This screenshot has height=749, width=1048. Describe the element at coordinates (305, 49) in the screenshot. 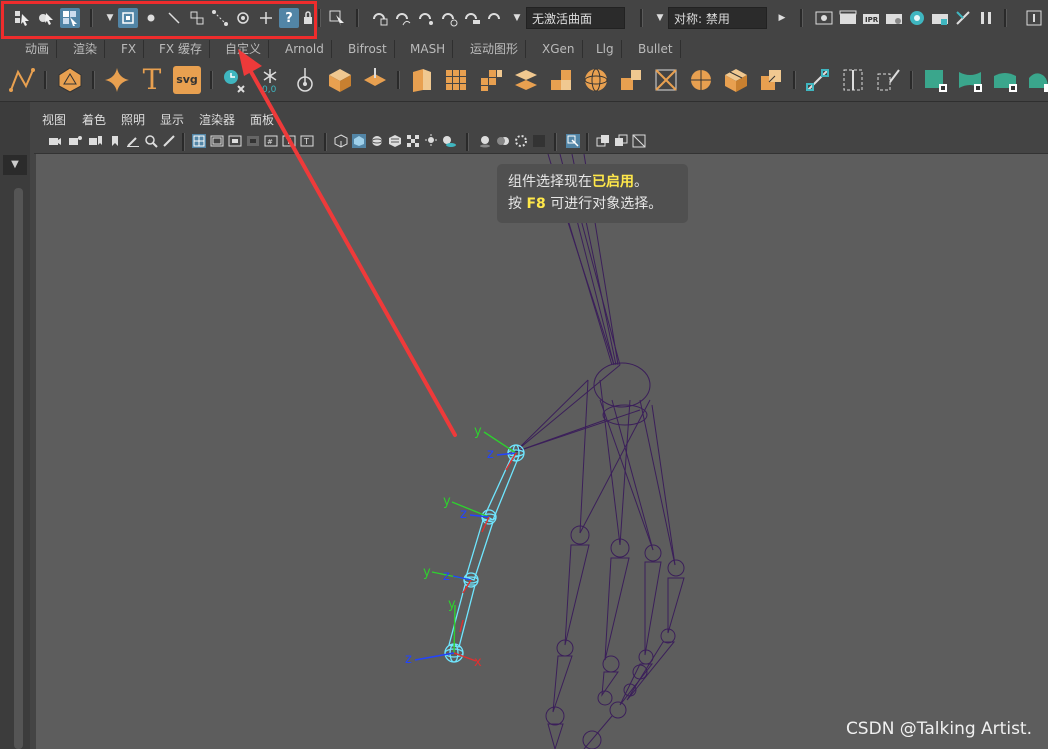

I see `shelf-tab: Arnold` at that location.